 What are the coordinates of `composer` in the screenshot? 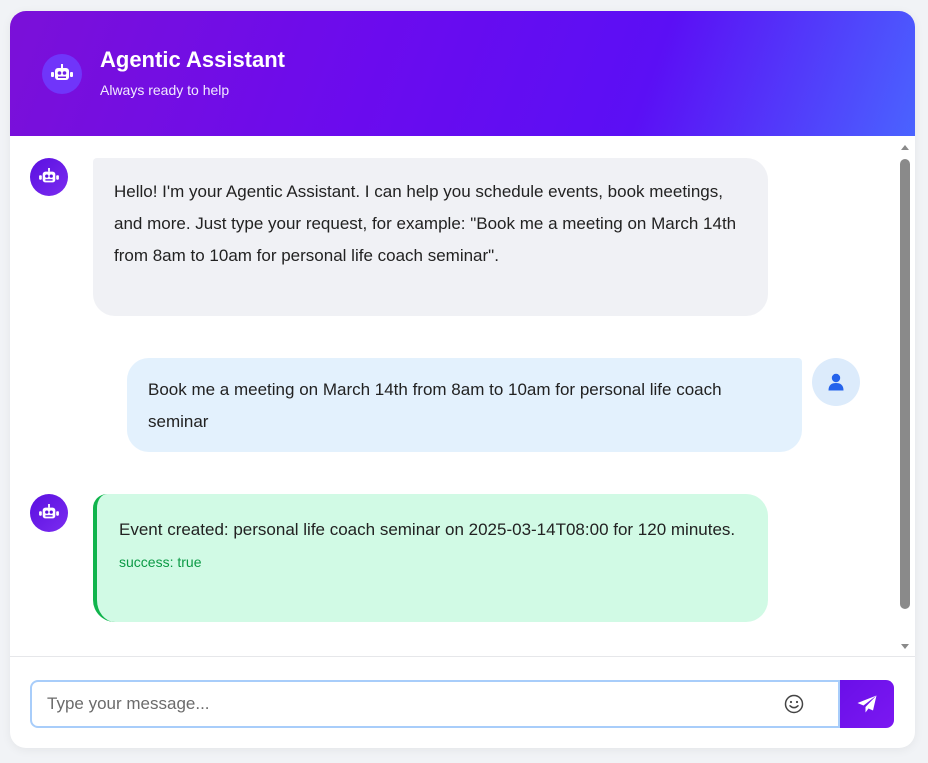 It's located at (462, 702).